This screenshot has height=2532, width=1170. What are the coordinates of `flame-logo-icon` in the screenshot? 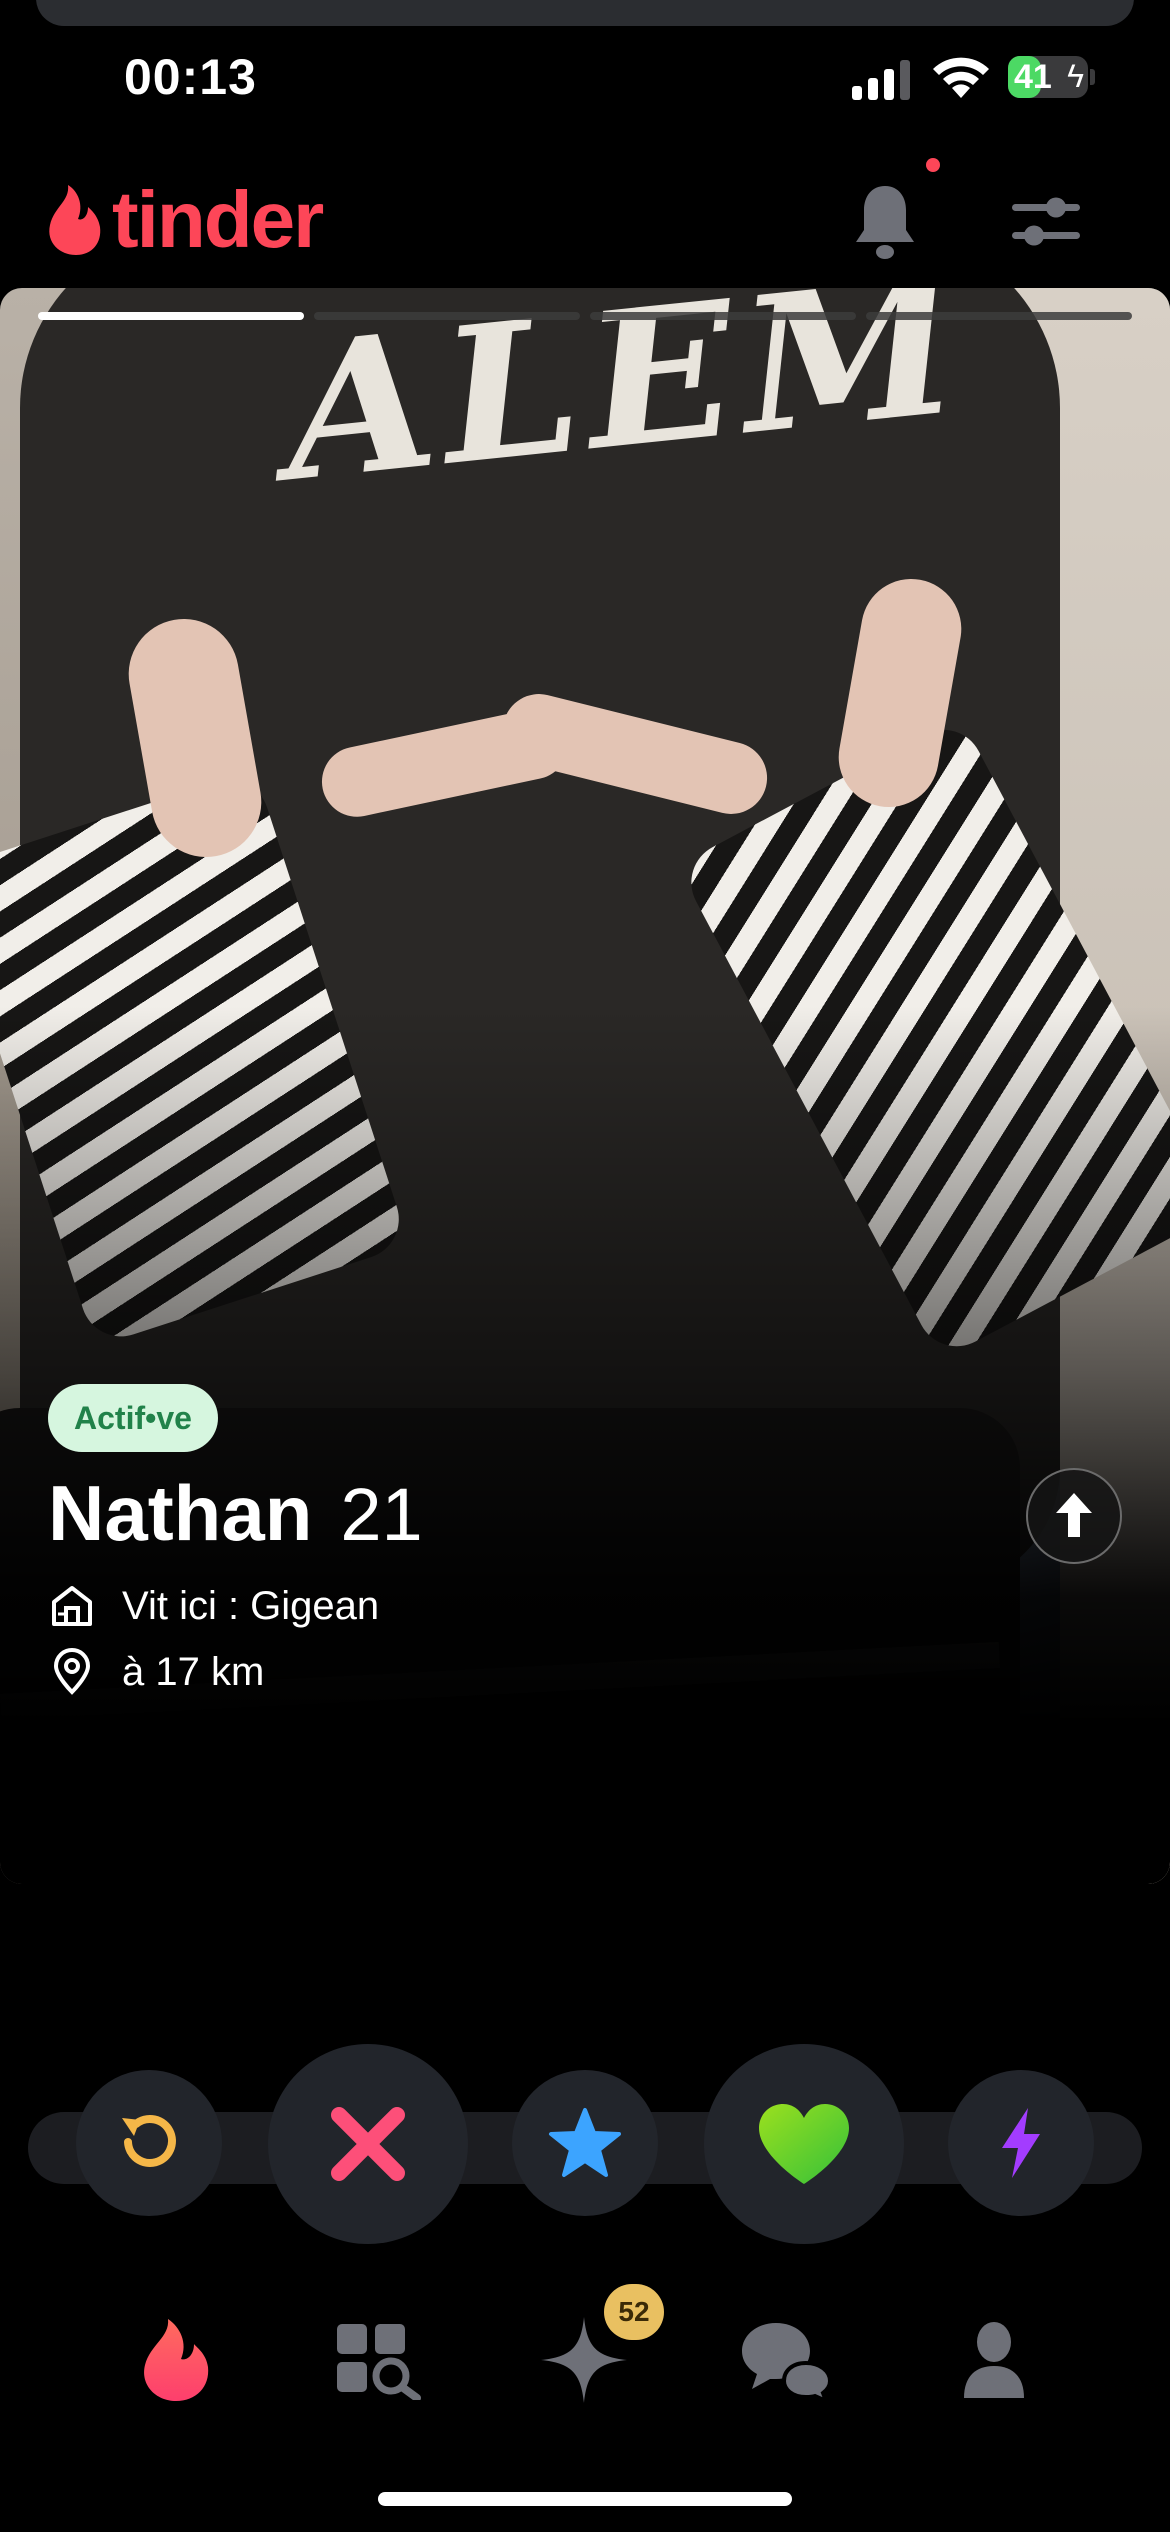 It's located at (75, 220).